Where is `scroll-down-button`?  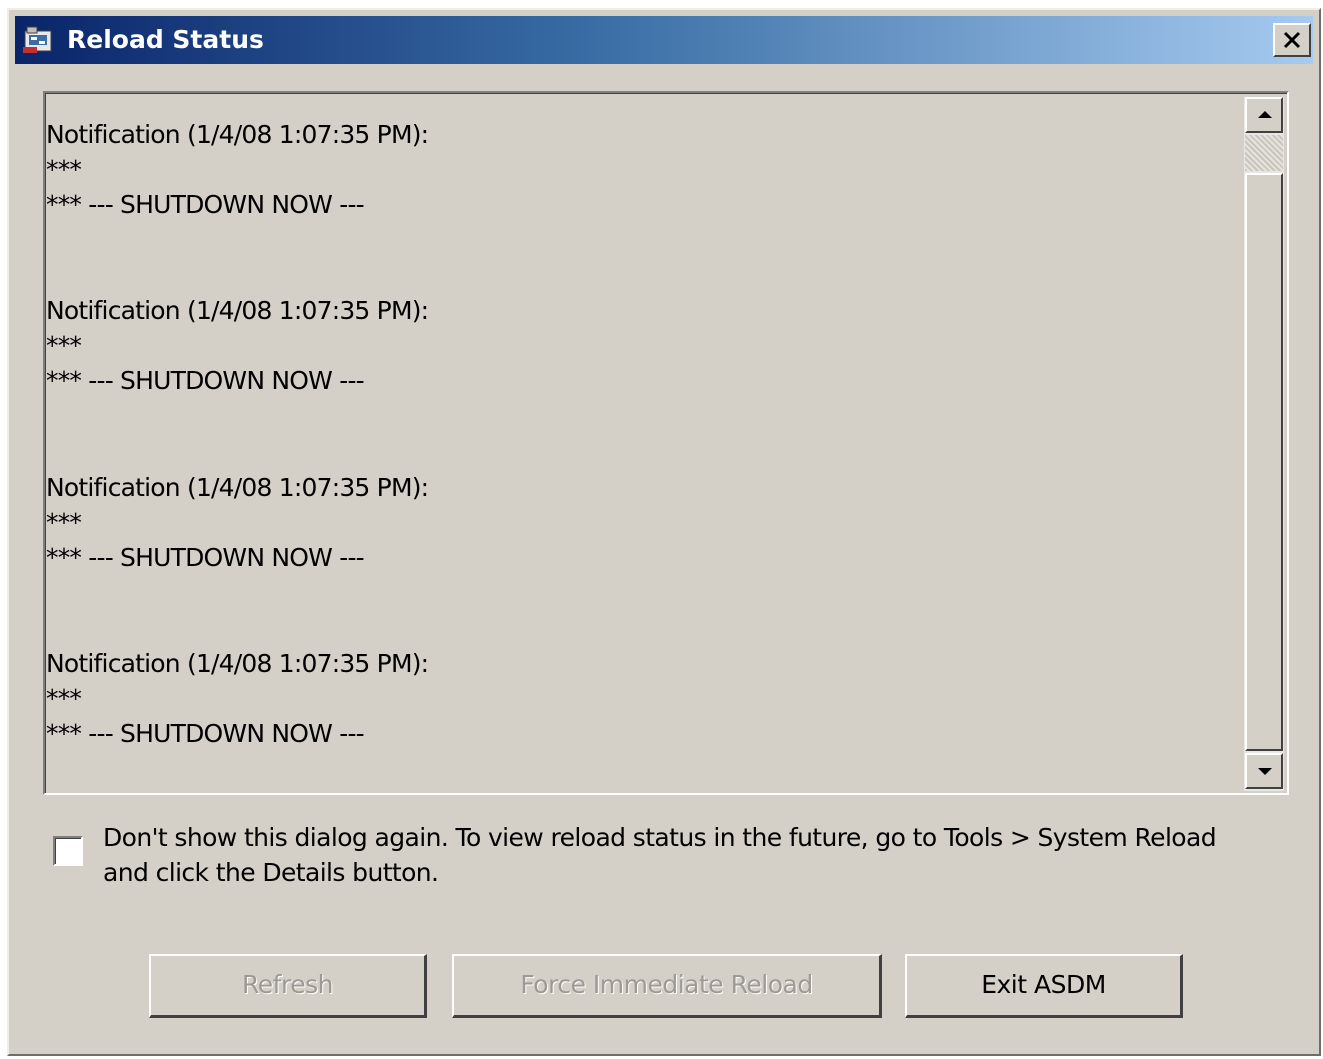 scroll-down-button is located at coordinates (1264, 771).